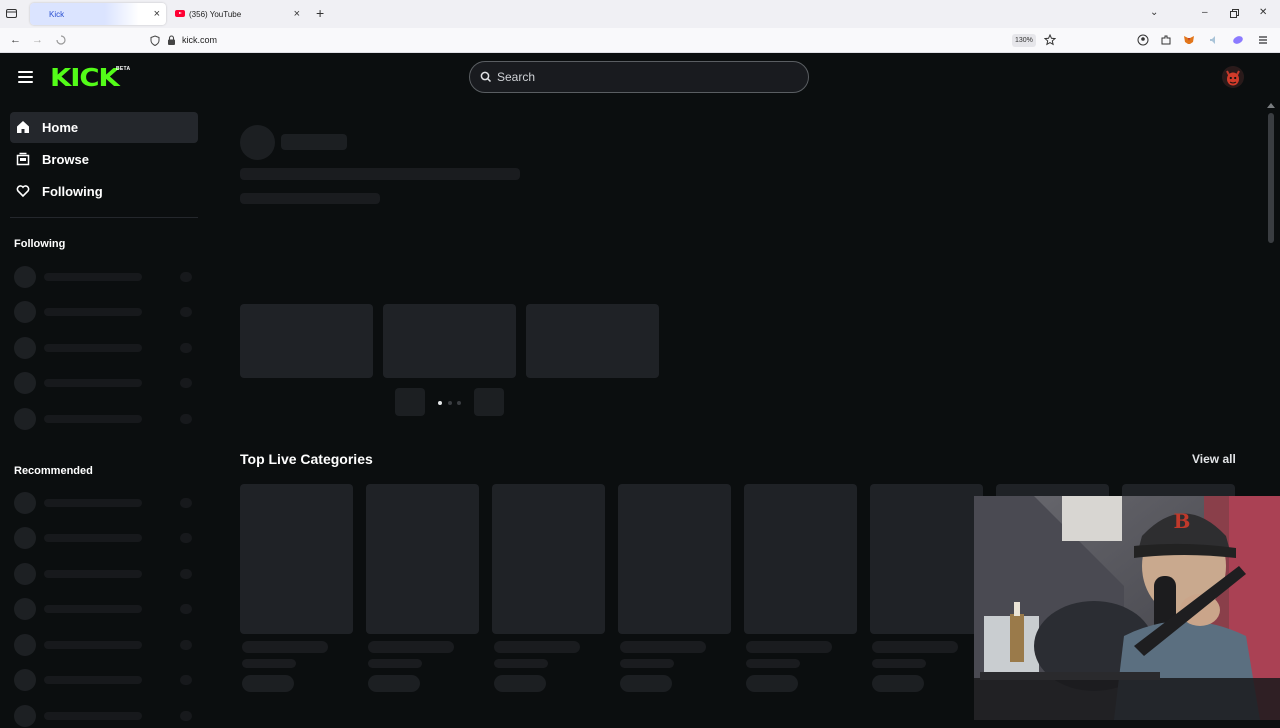  Describe the element at coordinates (25, 77) in the screenshot. I see `menu-icon` at that location.